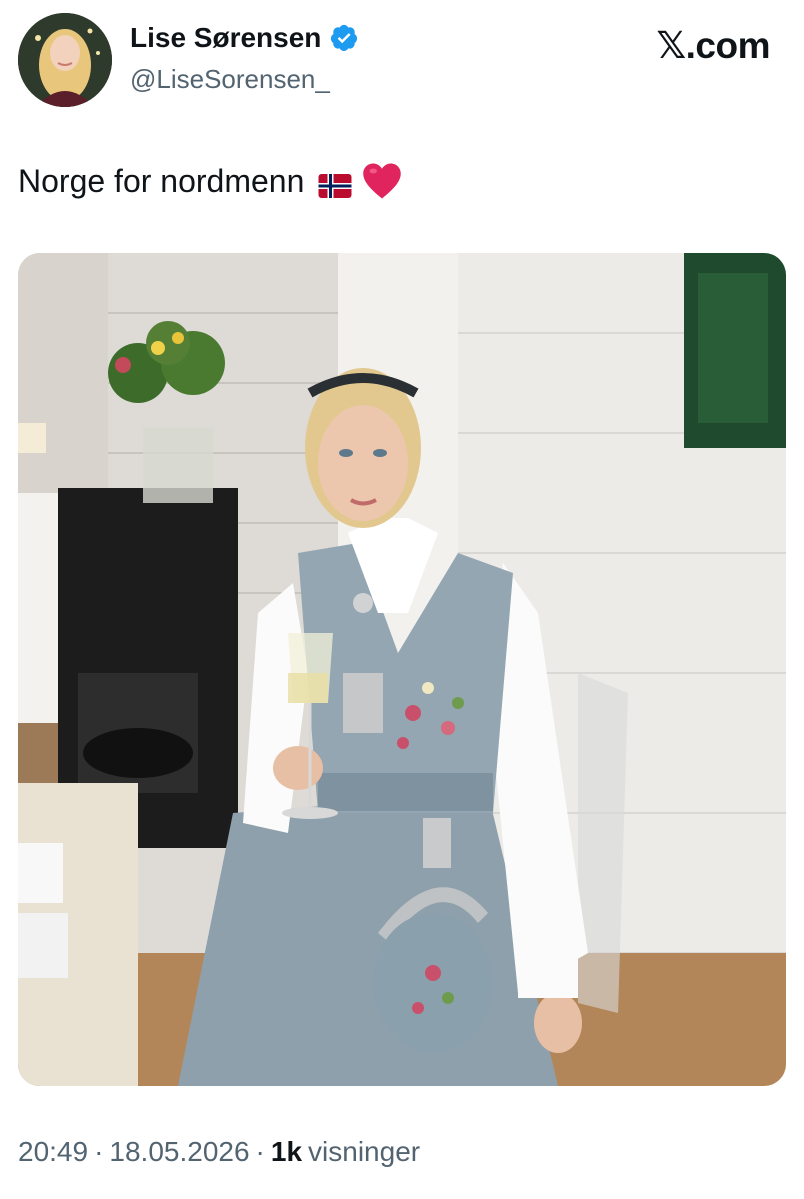 The width and height of the screenshot is (804, 1199). What do you see at coordinates (344, 38) in the screenshot?
I see `verified-badge-icon` at bounding box center [344, 38].